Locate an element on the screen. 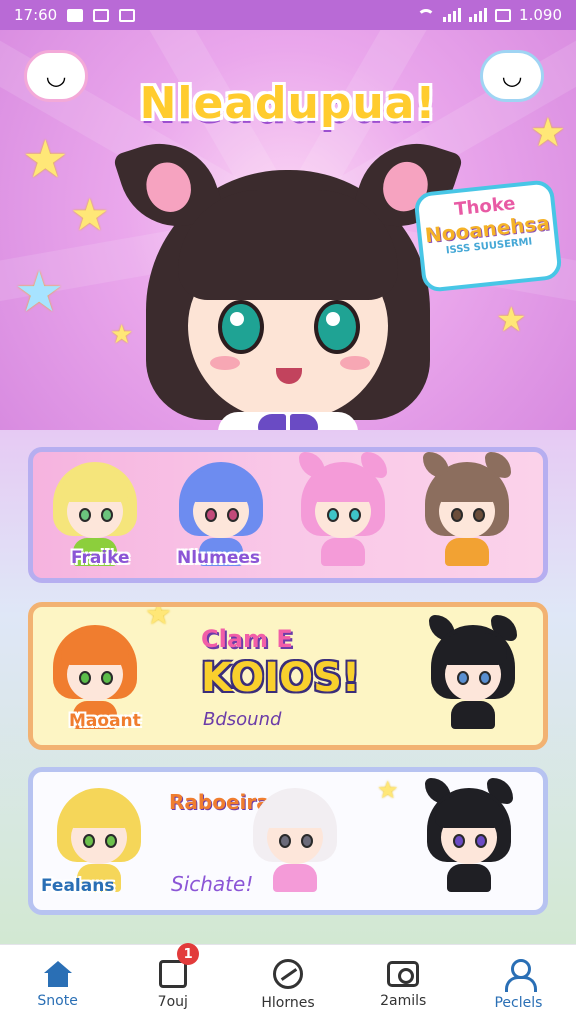  status-bar: 17:60 1.090 is located at coordinates (288, 15).